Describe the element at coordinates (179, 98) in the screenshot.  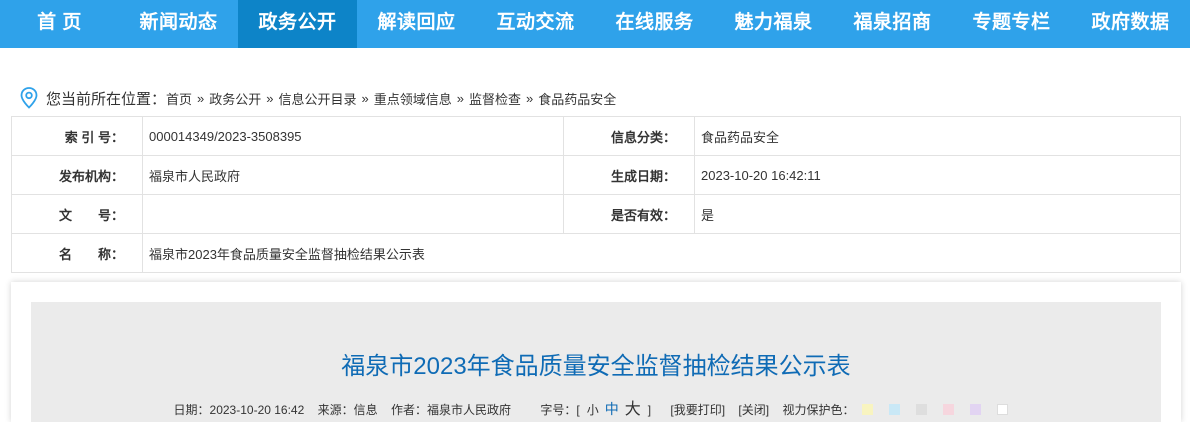
I see `crumb-home: 首页` at that location.